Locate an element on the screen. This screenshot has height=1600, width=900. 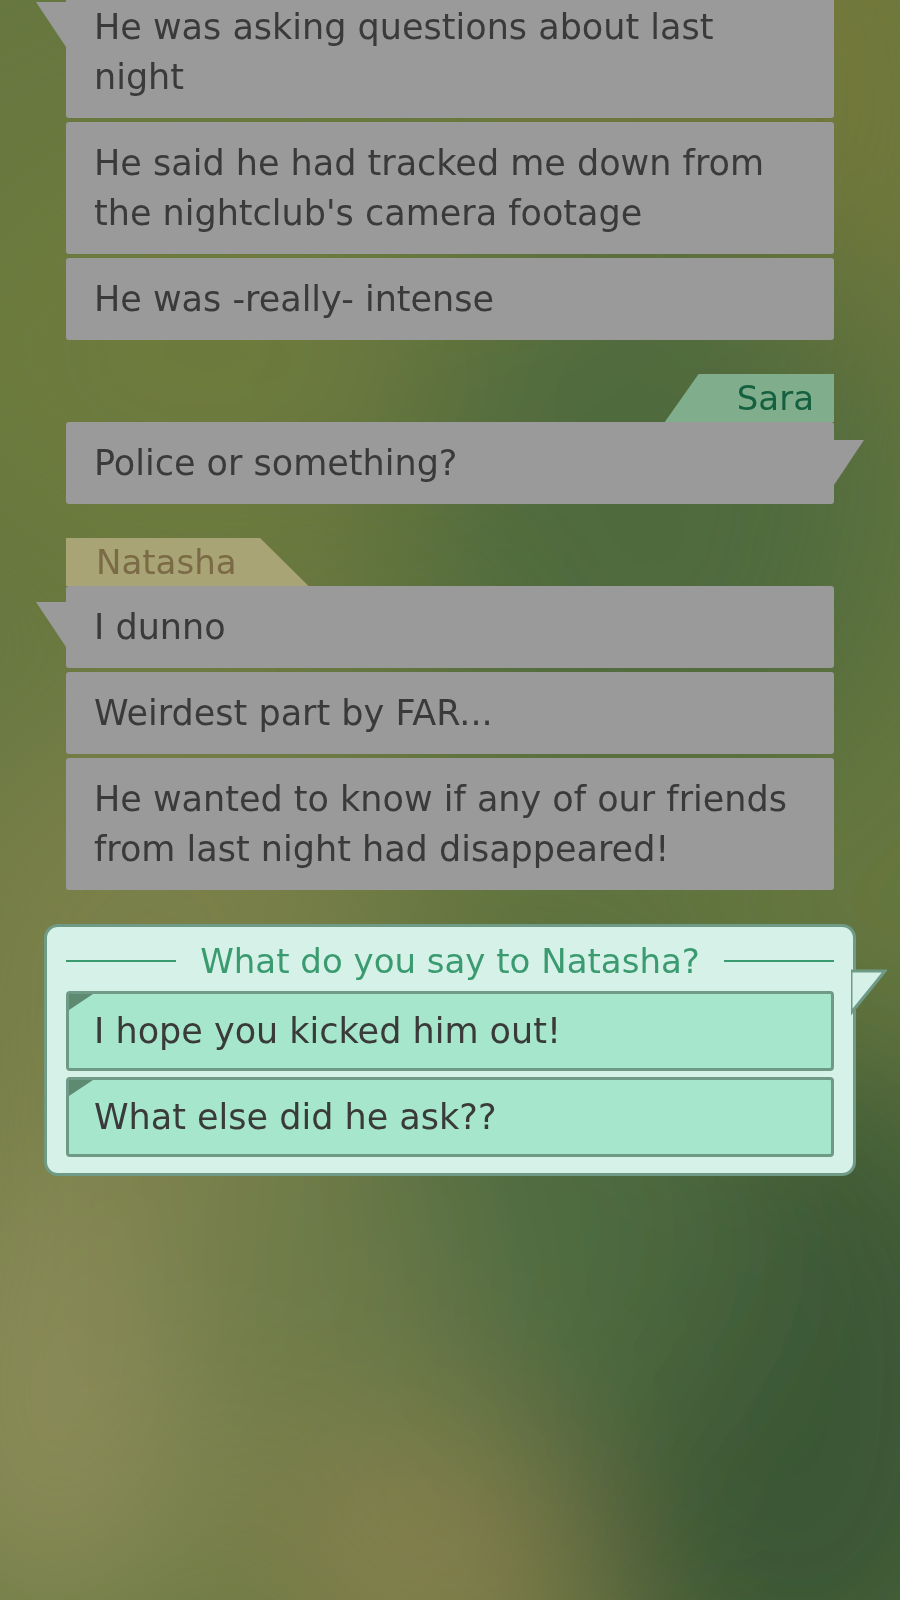
chat-bubble: He wanted to know if any of our friends from last night had disappeared! is located at coordinates (450, 824).